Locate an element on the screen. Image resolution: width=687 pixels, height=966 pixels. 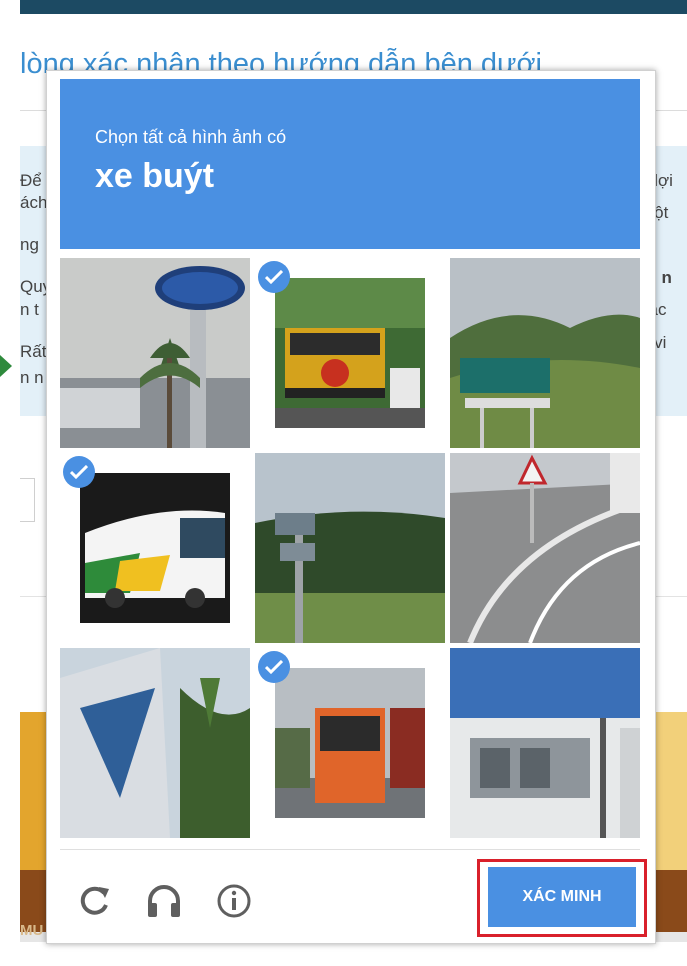
captcha-header: Chọn tất cả hình ảnh có xe buýt is located at coordinates (350, 164).